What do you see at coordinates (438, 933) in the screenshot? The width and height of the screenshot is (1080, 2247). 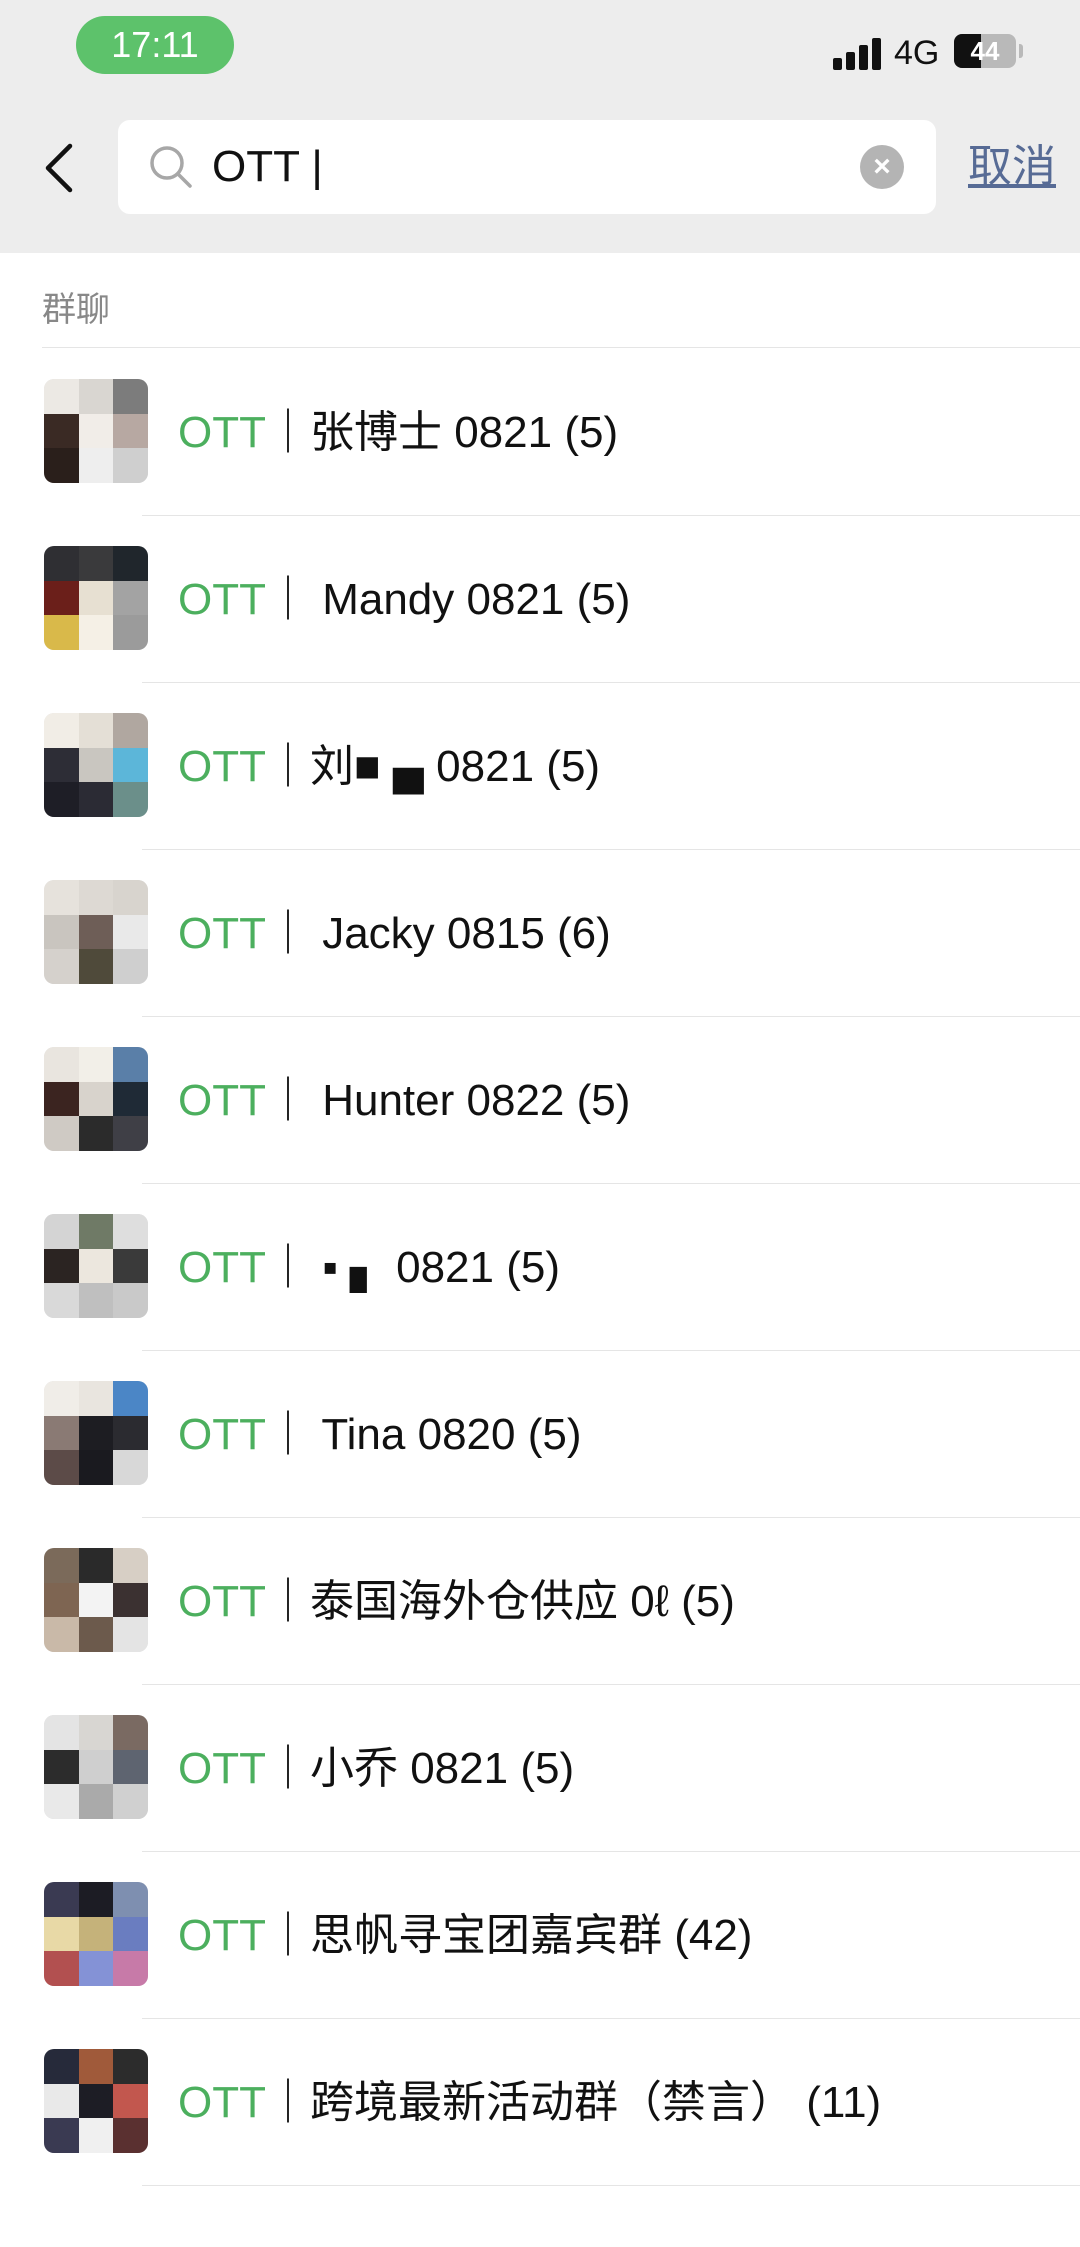 I see `chat-title-rest: ｜ Jacky 0815 (6)` at bounding box center [438, 933].